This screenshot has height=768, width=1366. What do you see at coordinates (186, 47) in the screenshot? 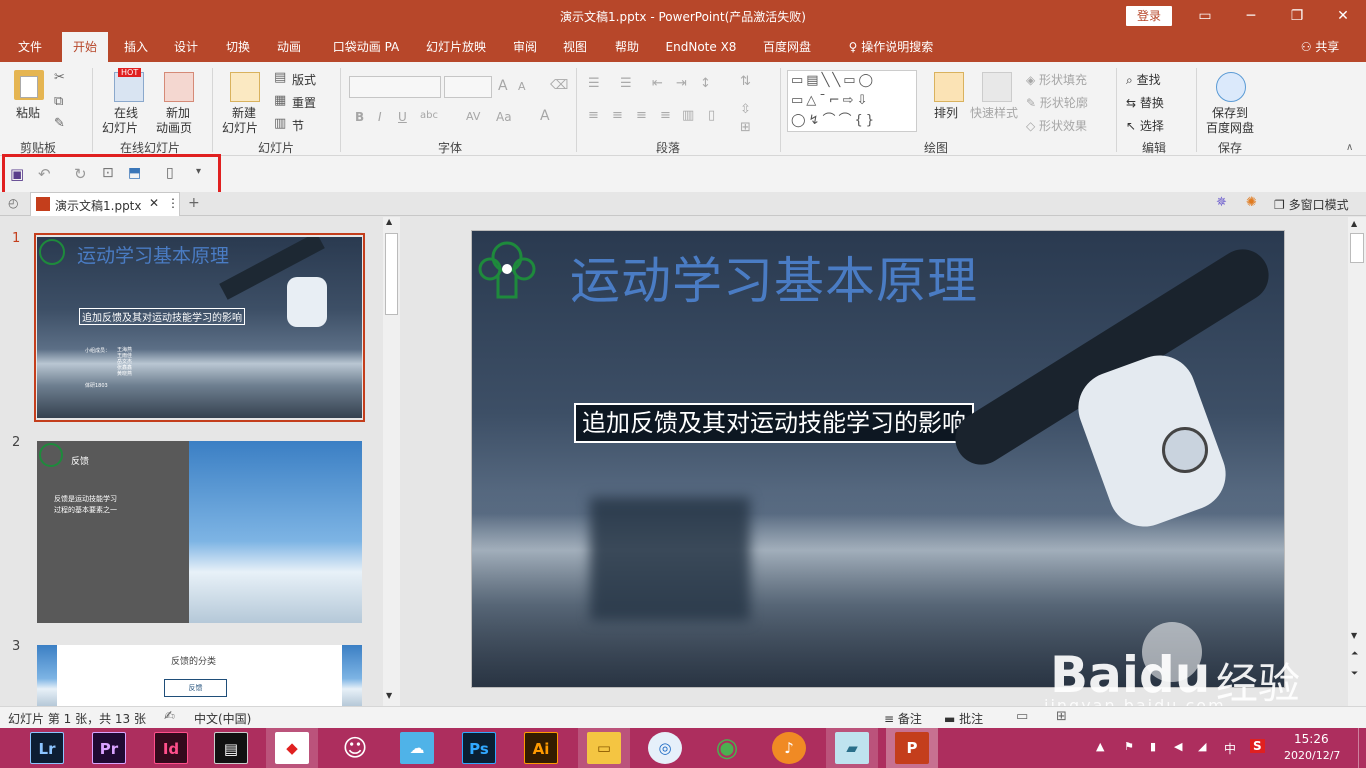
I see `tab-design: 设计` at bounding box center [186, 47].